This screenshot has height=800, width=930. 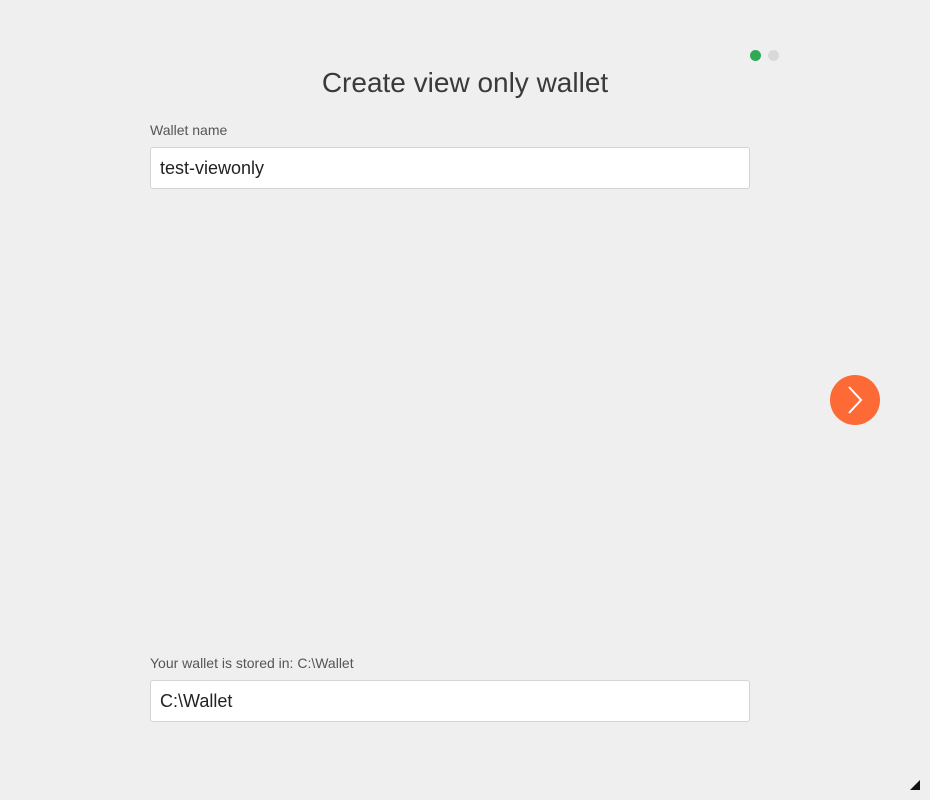 I want to click on step-dot-active, so click(x=755, y=55).